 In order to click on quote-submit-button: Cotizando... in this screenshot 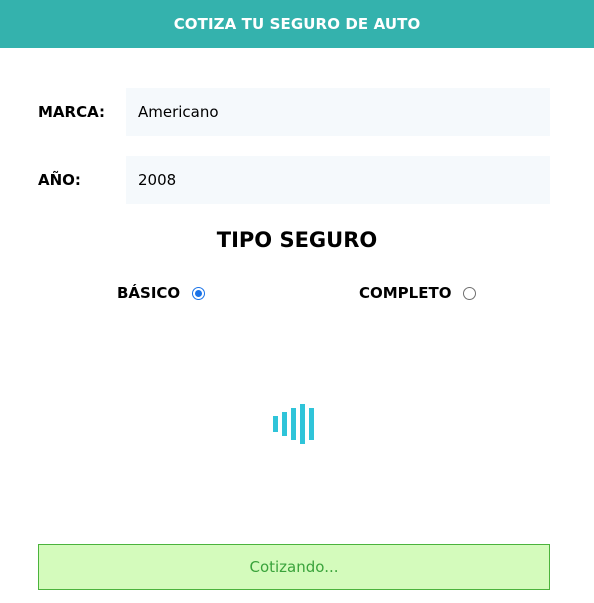, I will do `click(294, 567)`.